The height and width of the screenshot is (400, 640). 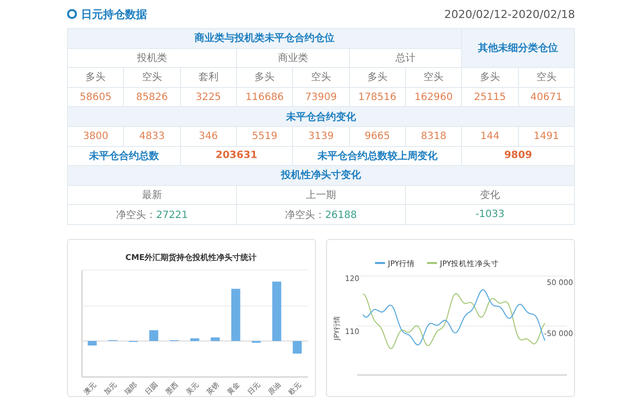 What do you see at coordinates (114, 14) in the screenshot?
I see `section-title: 日元持仓数据` at bounding box center [114, 14].